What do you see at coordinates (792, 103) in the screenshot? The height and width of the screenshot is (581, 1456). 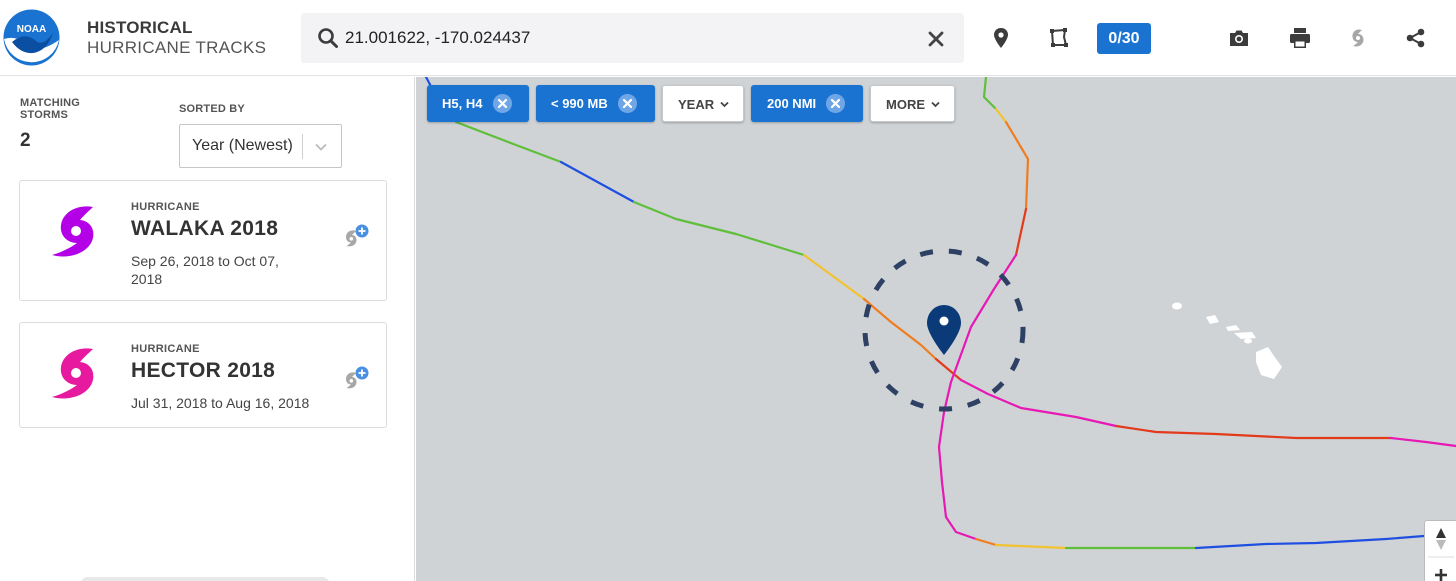 I see `filter-chip-label: 200 NMI` at bounding box center [792, 103].